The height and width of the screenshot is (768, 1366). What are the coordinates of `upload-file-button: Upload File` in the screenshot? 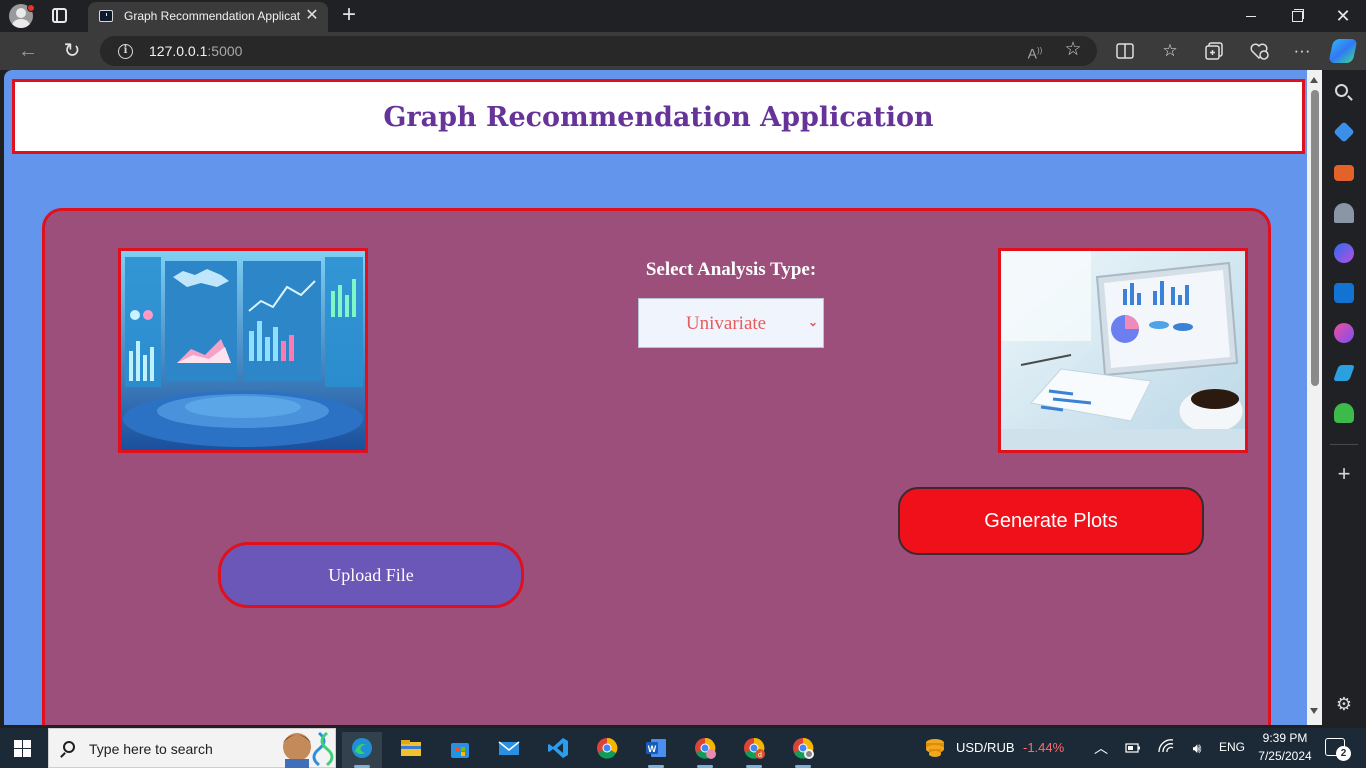 It's located at (371, 575).